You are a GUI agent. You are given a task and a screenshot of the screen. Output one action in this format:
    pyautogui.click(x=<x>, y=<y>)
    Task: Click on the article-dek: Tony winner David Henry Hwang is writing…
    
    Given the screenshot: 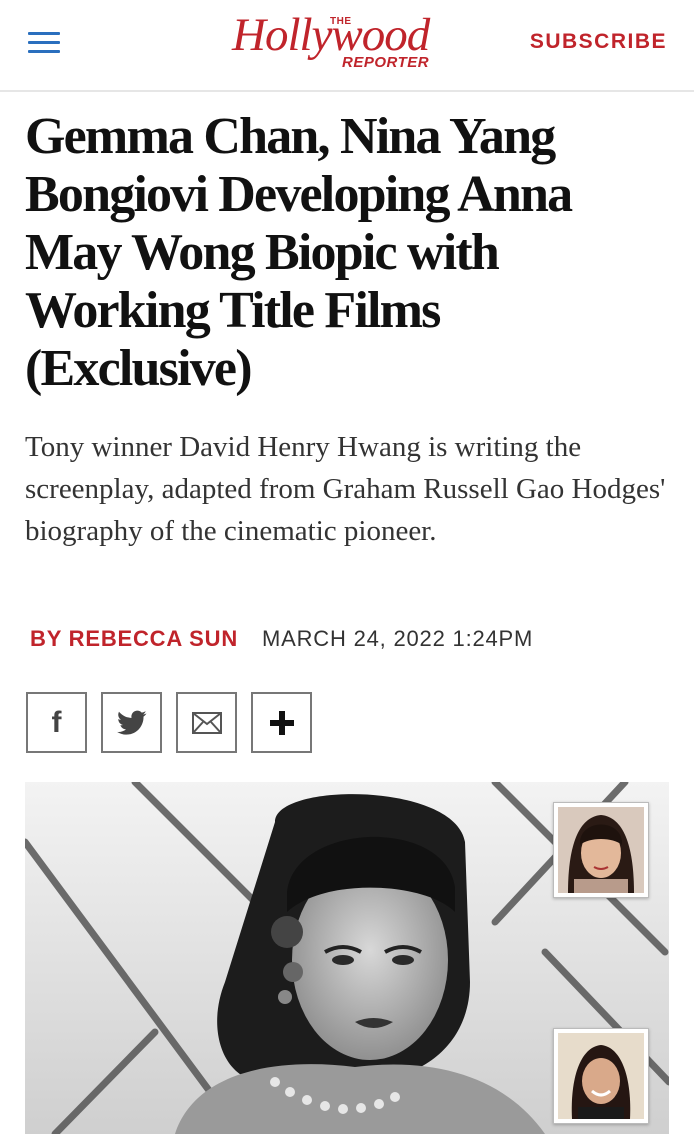 What is the action you would take?
    pyautogui.click(x=345, y=489)
    